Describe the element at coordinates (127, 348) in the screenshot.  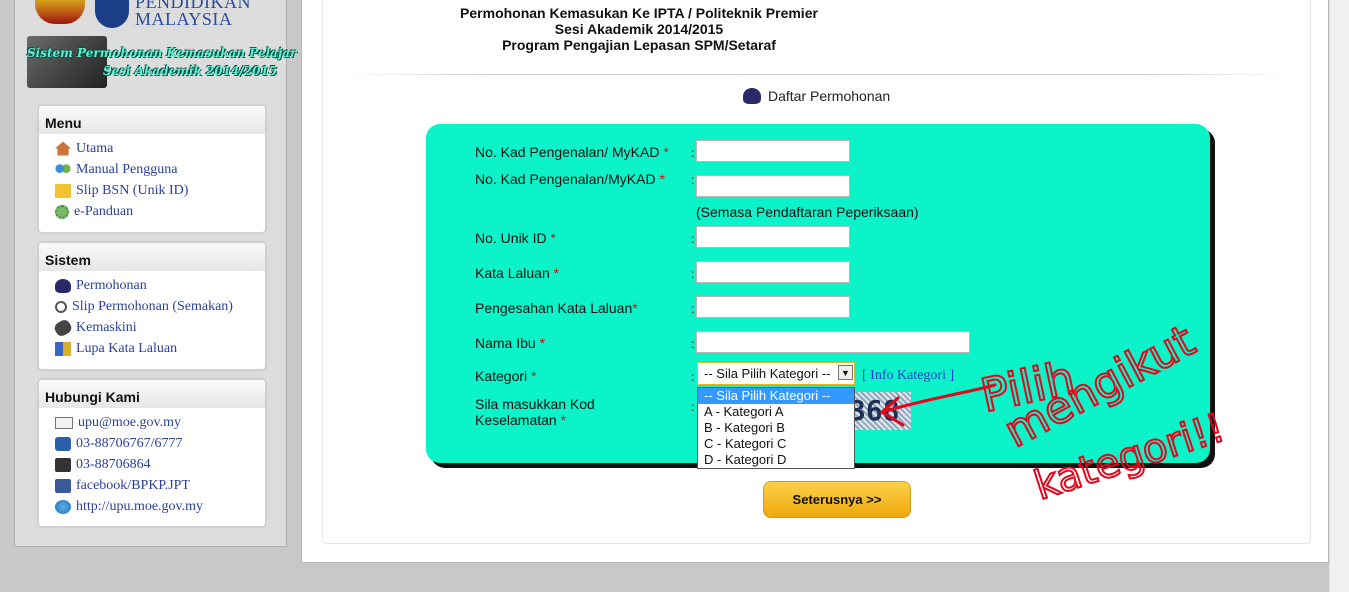
I see `sistem-item-label: Lupa Kata Laluan` at that location.